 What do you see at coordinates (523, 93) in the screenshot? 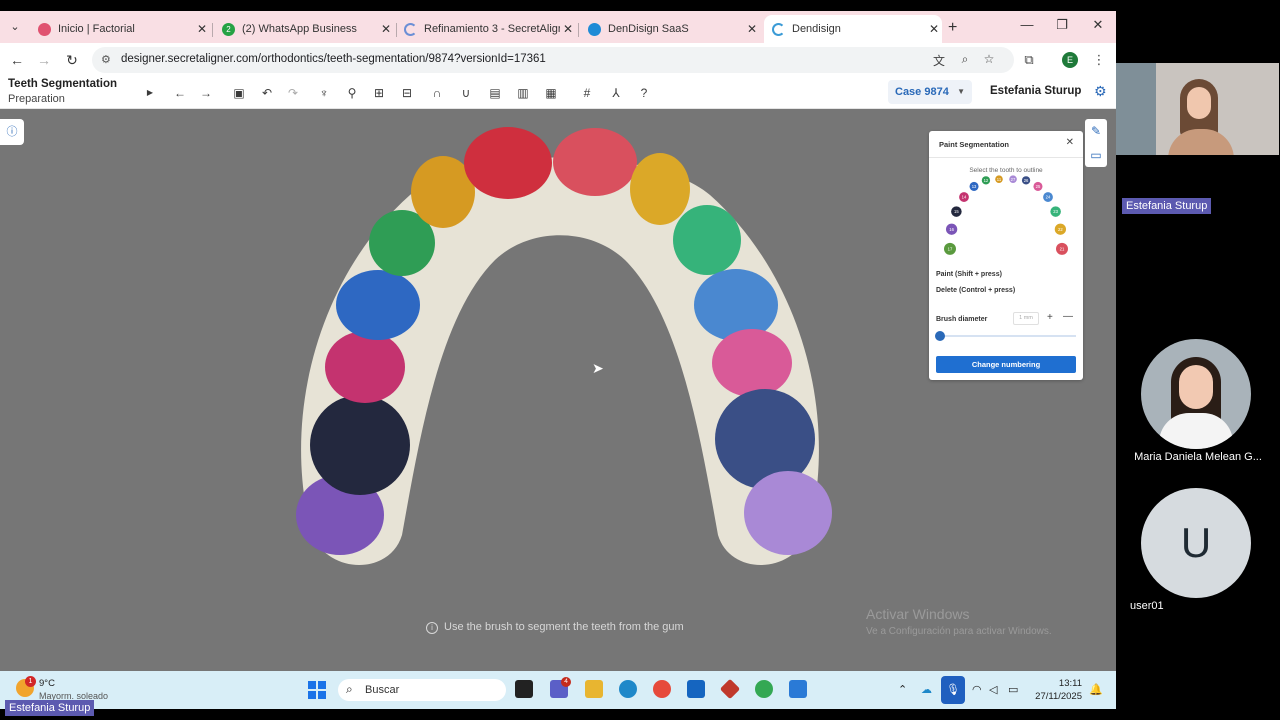
I see `ipr-icon: ▥` at bounding box center [523, 93].